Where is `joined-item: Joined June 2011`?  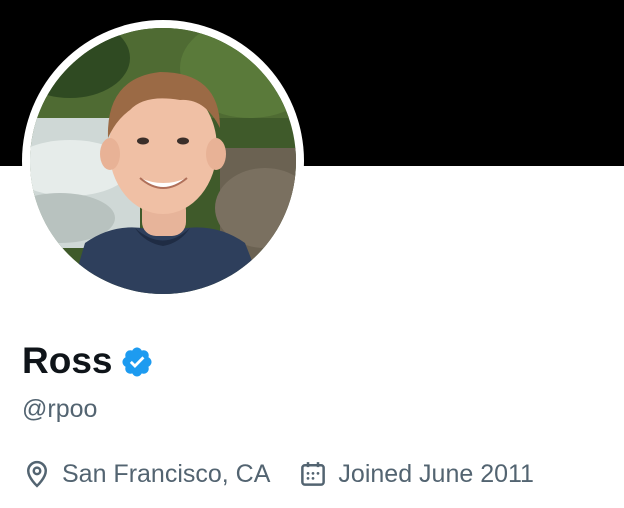
joined-item: Joined June 2011 is located at coordinates (416, 474).